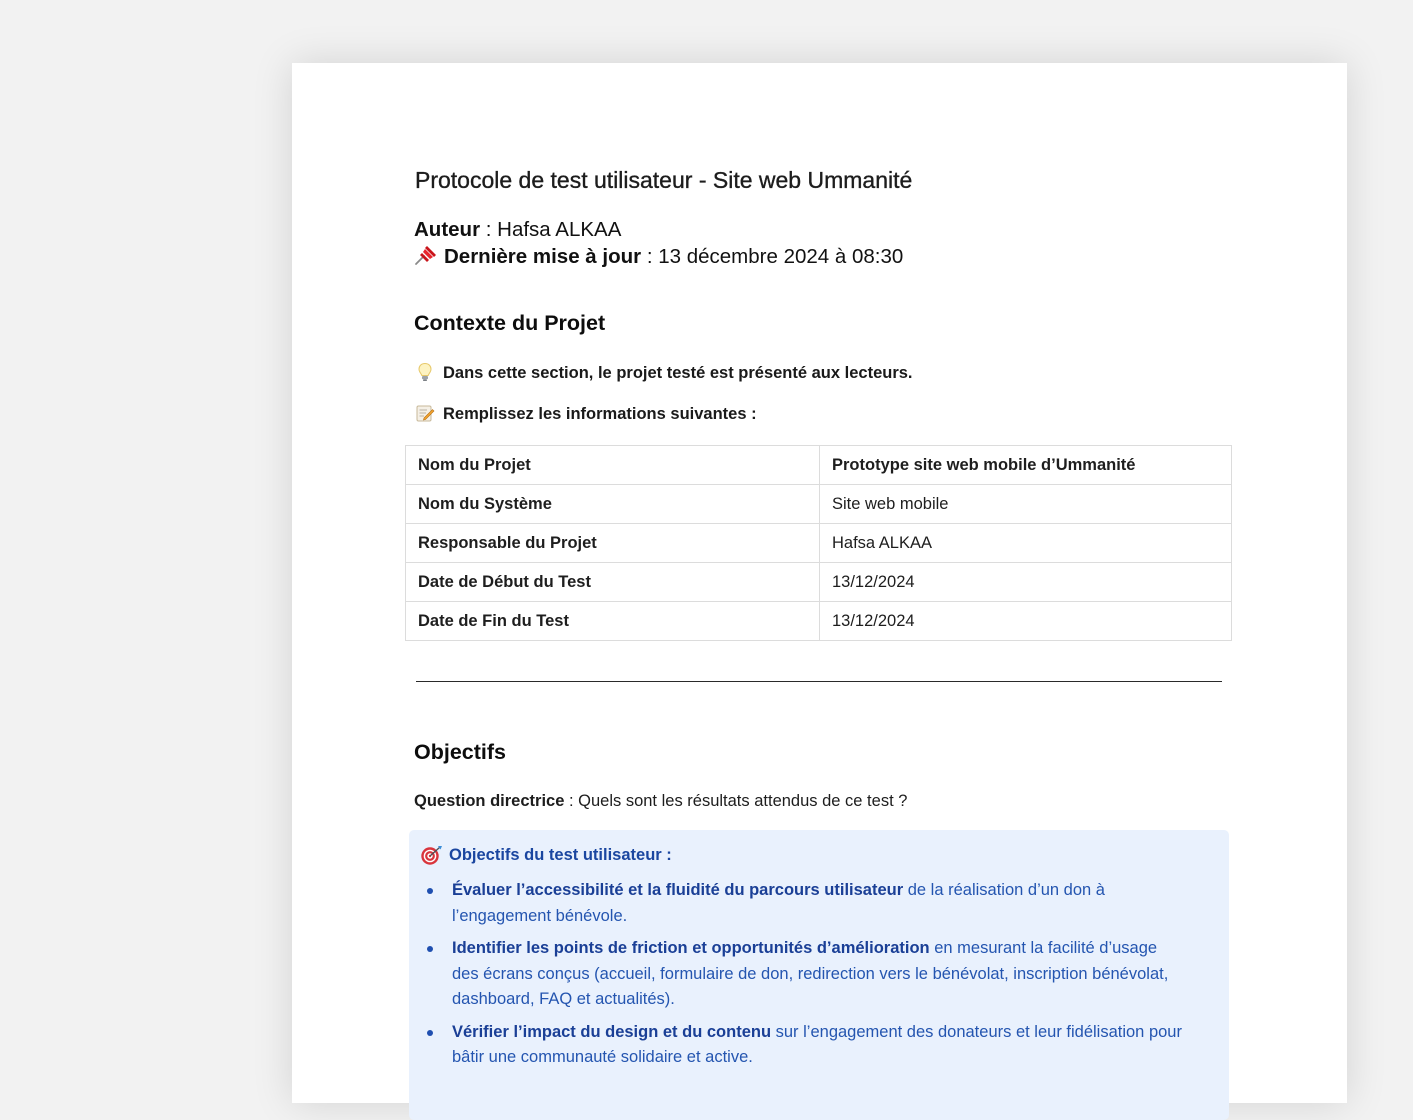 The height and width of the screenshot is (1120, 1413). I want to click on guiding-question-label: Question directrice, so click(489, 801).